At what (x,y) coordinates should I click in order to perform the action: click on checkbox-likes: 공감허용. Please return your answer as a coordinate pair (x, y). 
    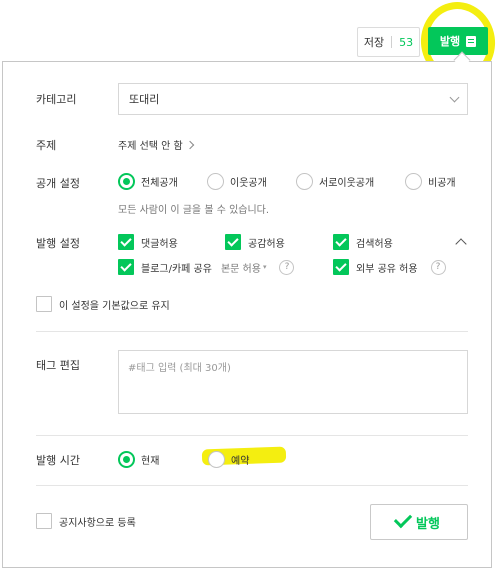
    Looking at the image, I should click on (255, 242).